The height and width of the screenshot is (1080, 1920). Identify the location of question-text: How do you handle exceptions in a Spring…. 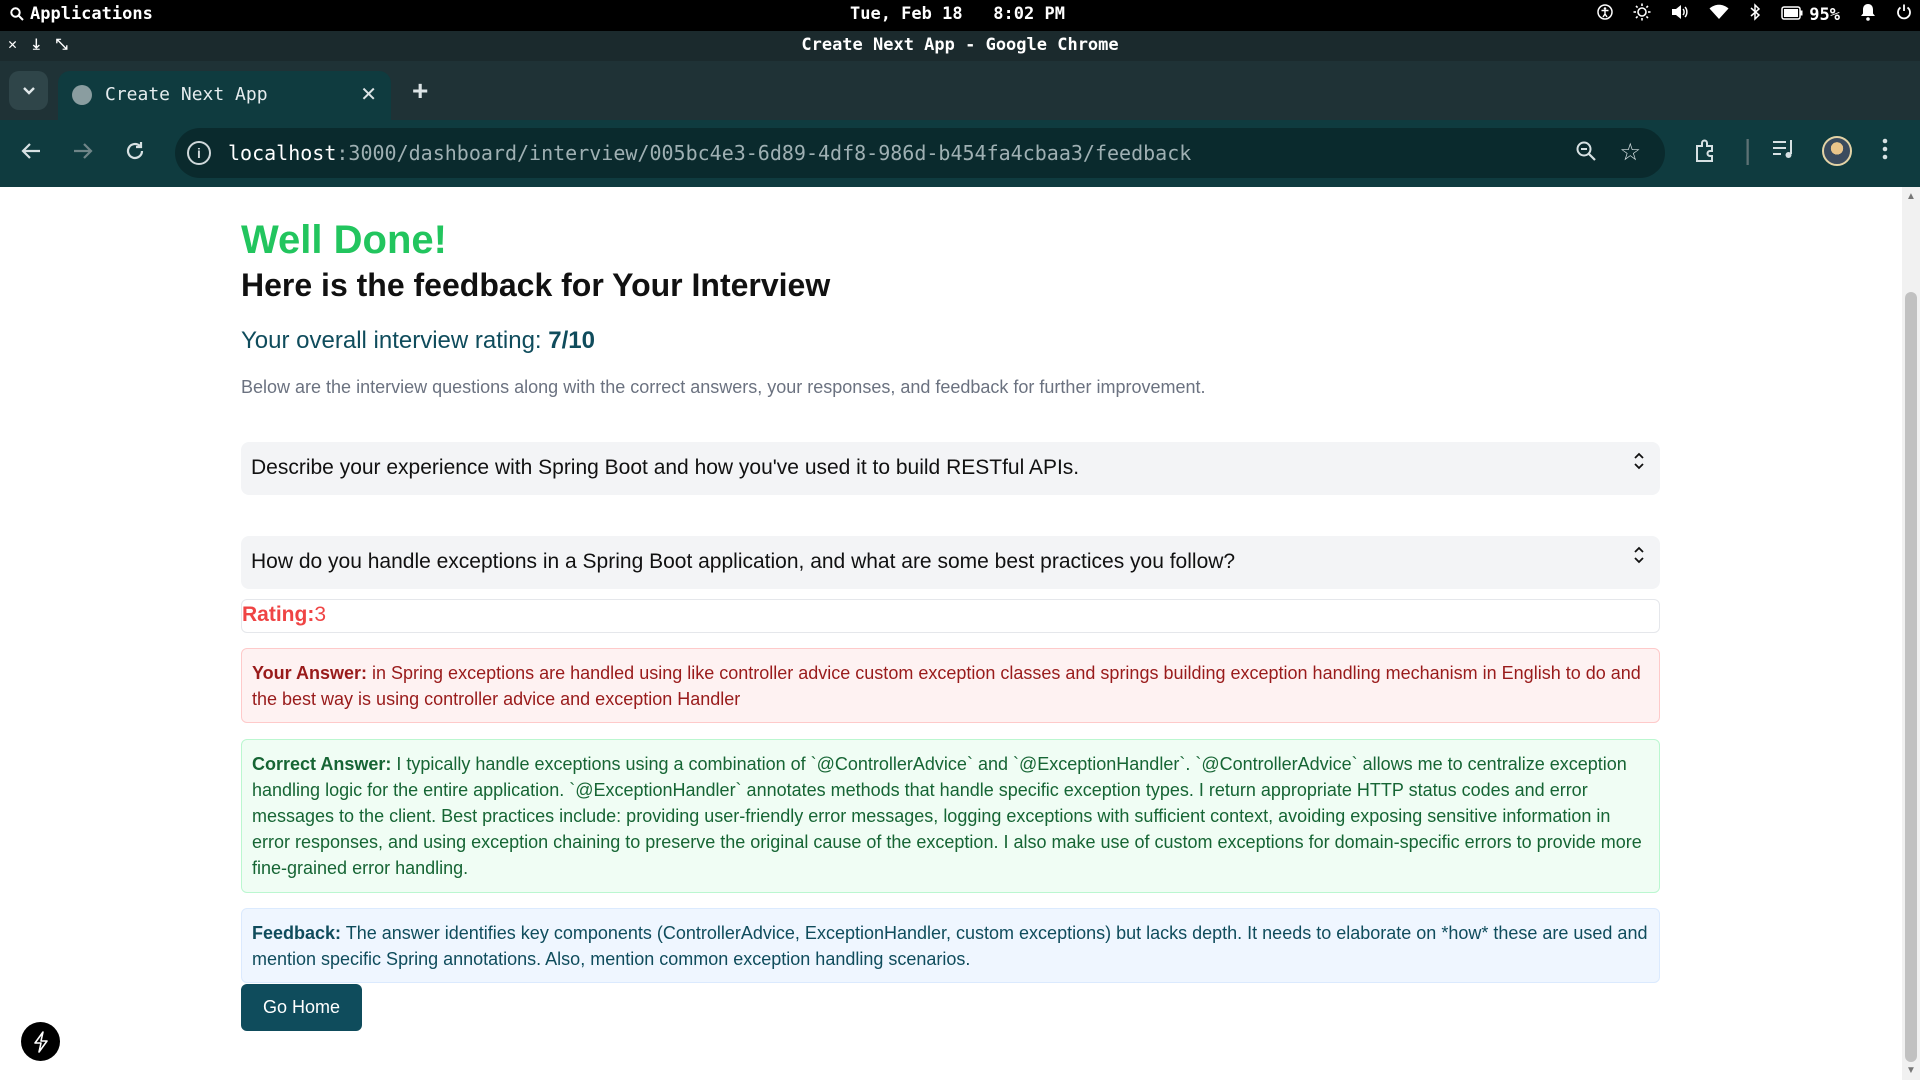
(743, 561).